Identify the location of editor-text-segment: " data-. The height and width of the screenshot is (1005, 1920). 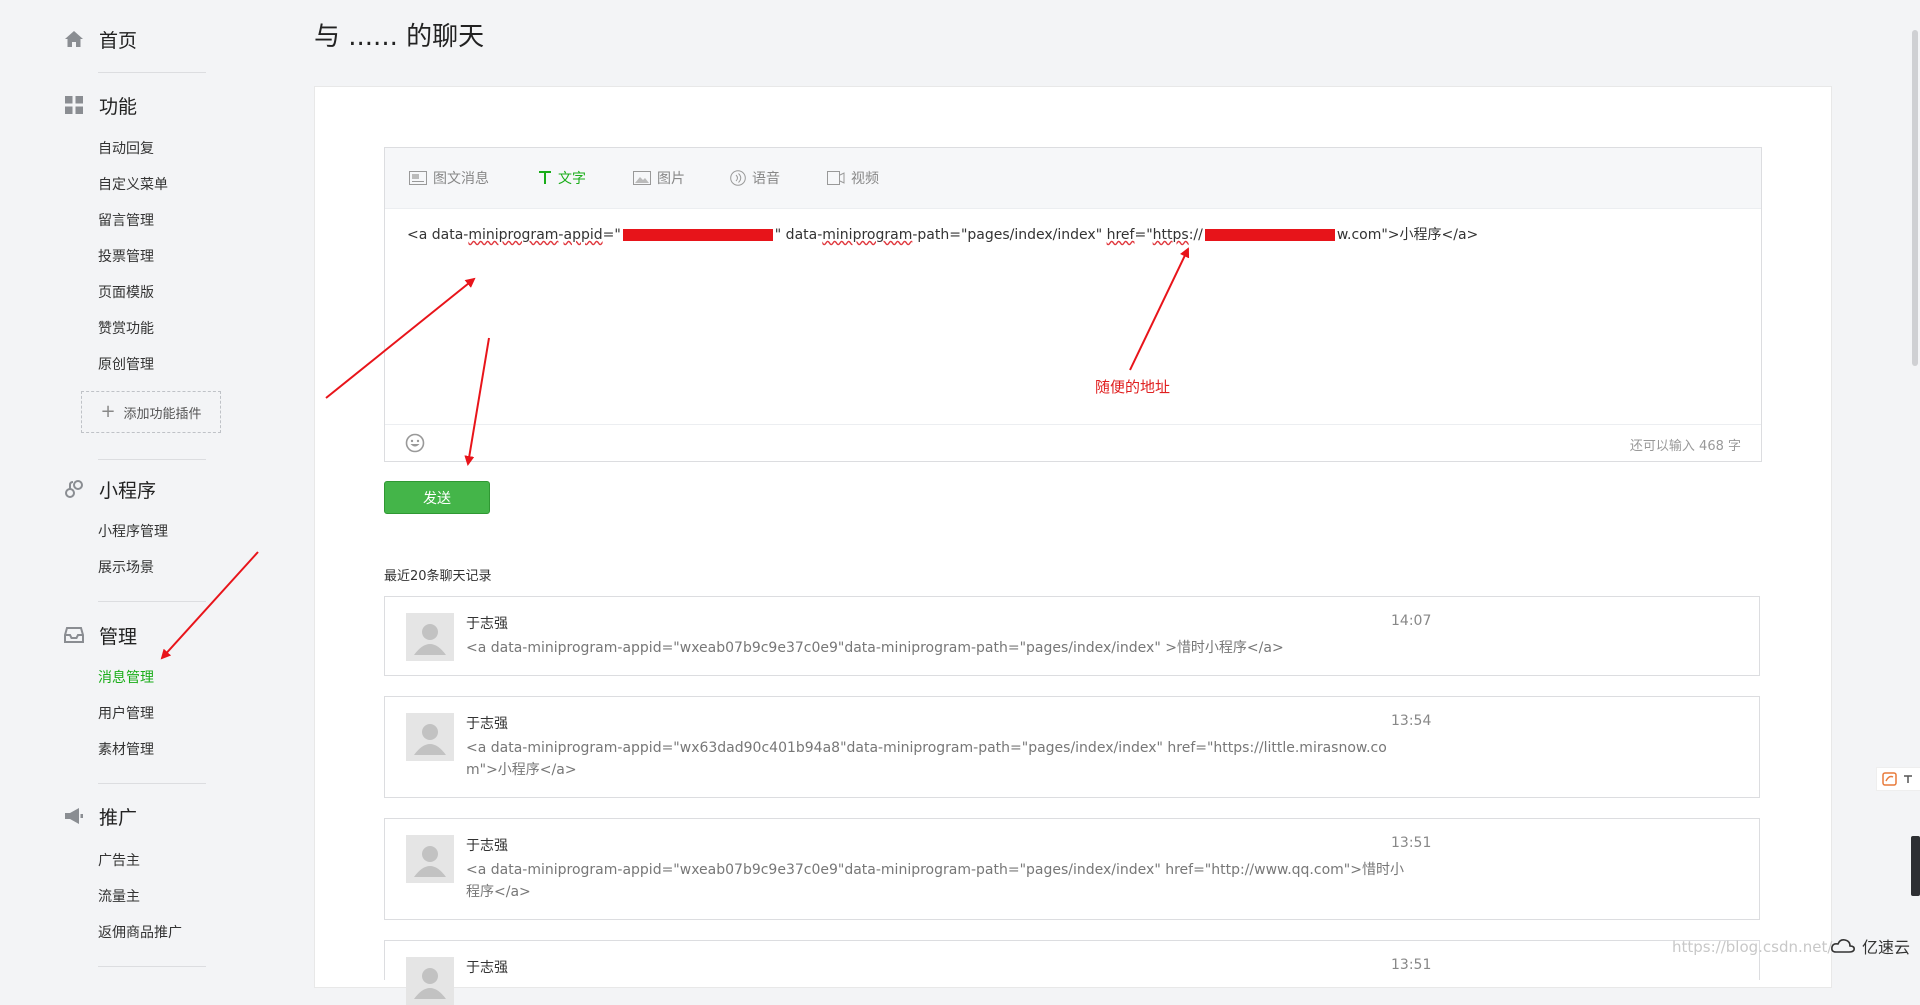
(798, 235).